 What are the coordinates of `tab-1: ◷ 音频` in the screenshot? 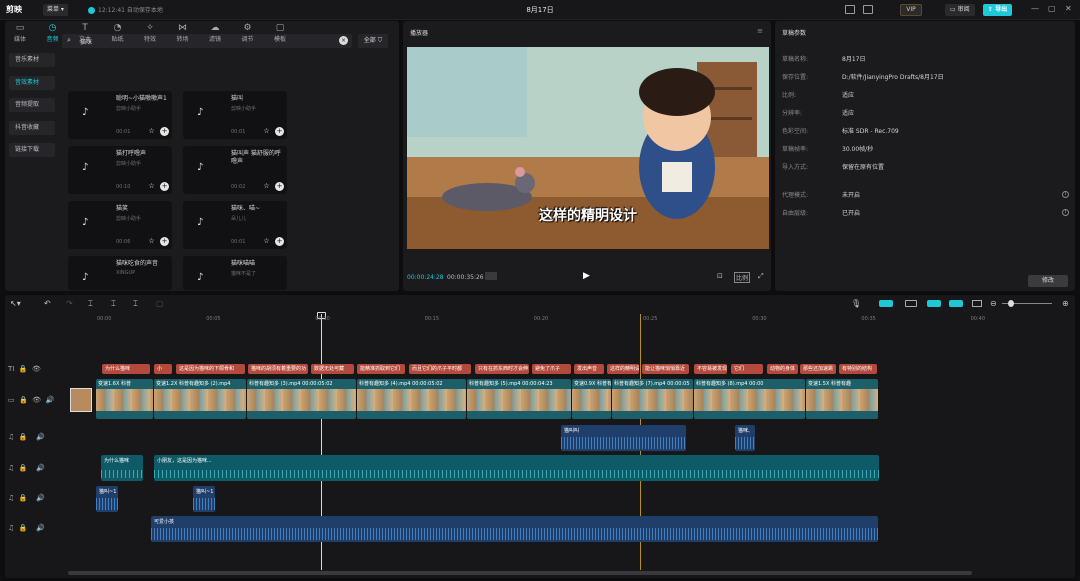 It's located at (53, 33).